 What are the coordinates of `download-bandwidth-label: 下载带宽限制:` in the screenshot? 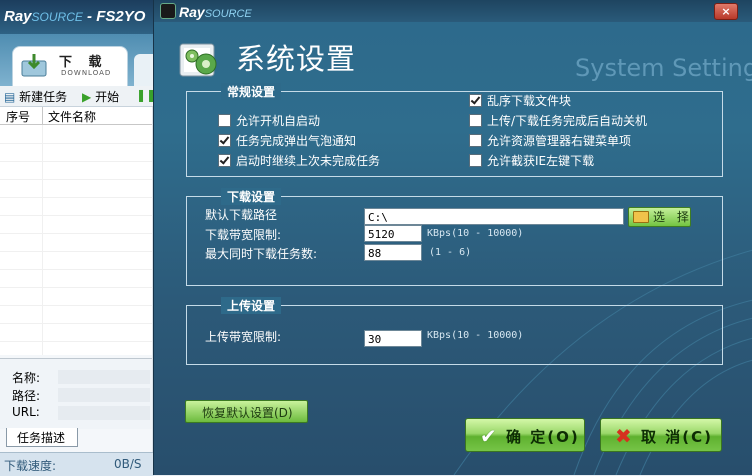 It's located at (243, 235).